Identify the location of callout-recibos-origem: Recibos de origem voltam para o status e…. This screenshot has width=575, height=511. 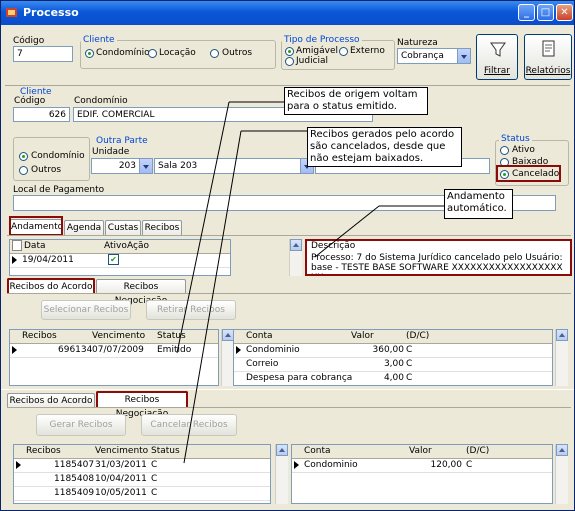
(356, 101).